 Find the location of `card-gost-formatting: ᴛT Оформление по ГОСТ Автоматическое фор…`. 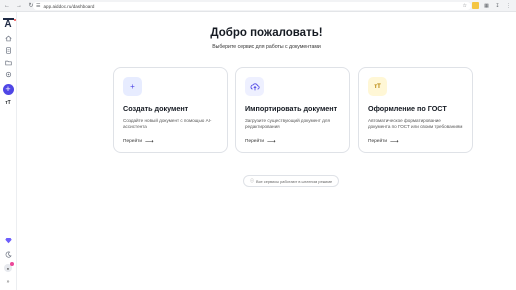

card-gost-formatting: ᴛT Оформление по ГОСТ Автоматическое фор… is located at coordinates (415, 110).